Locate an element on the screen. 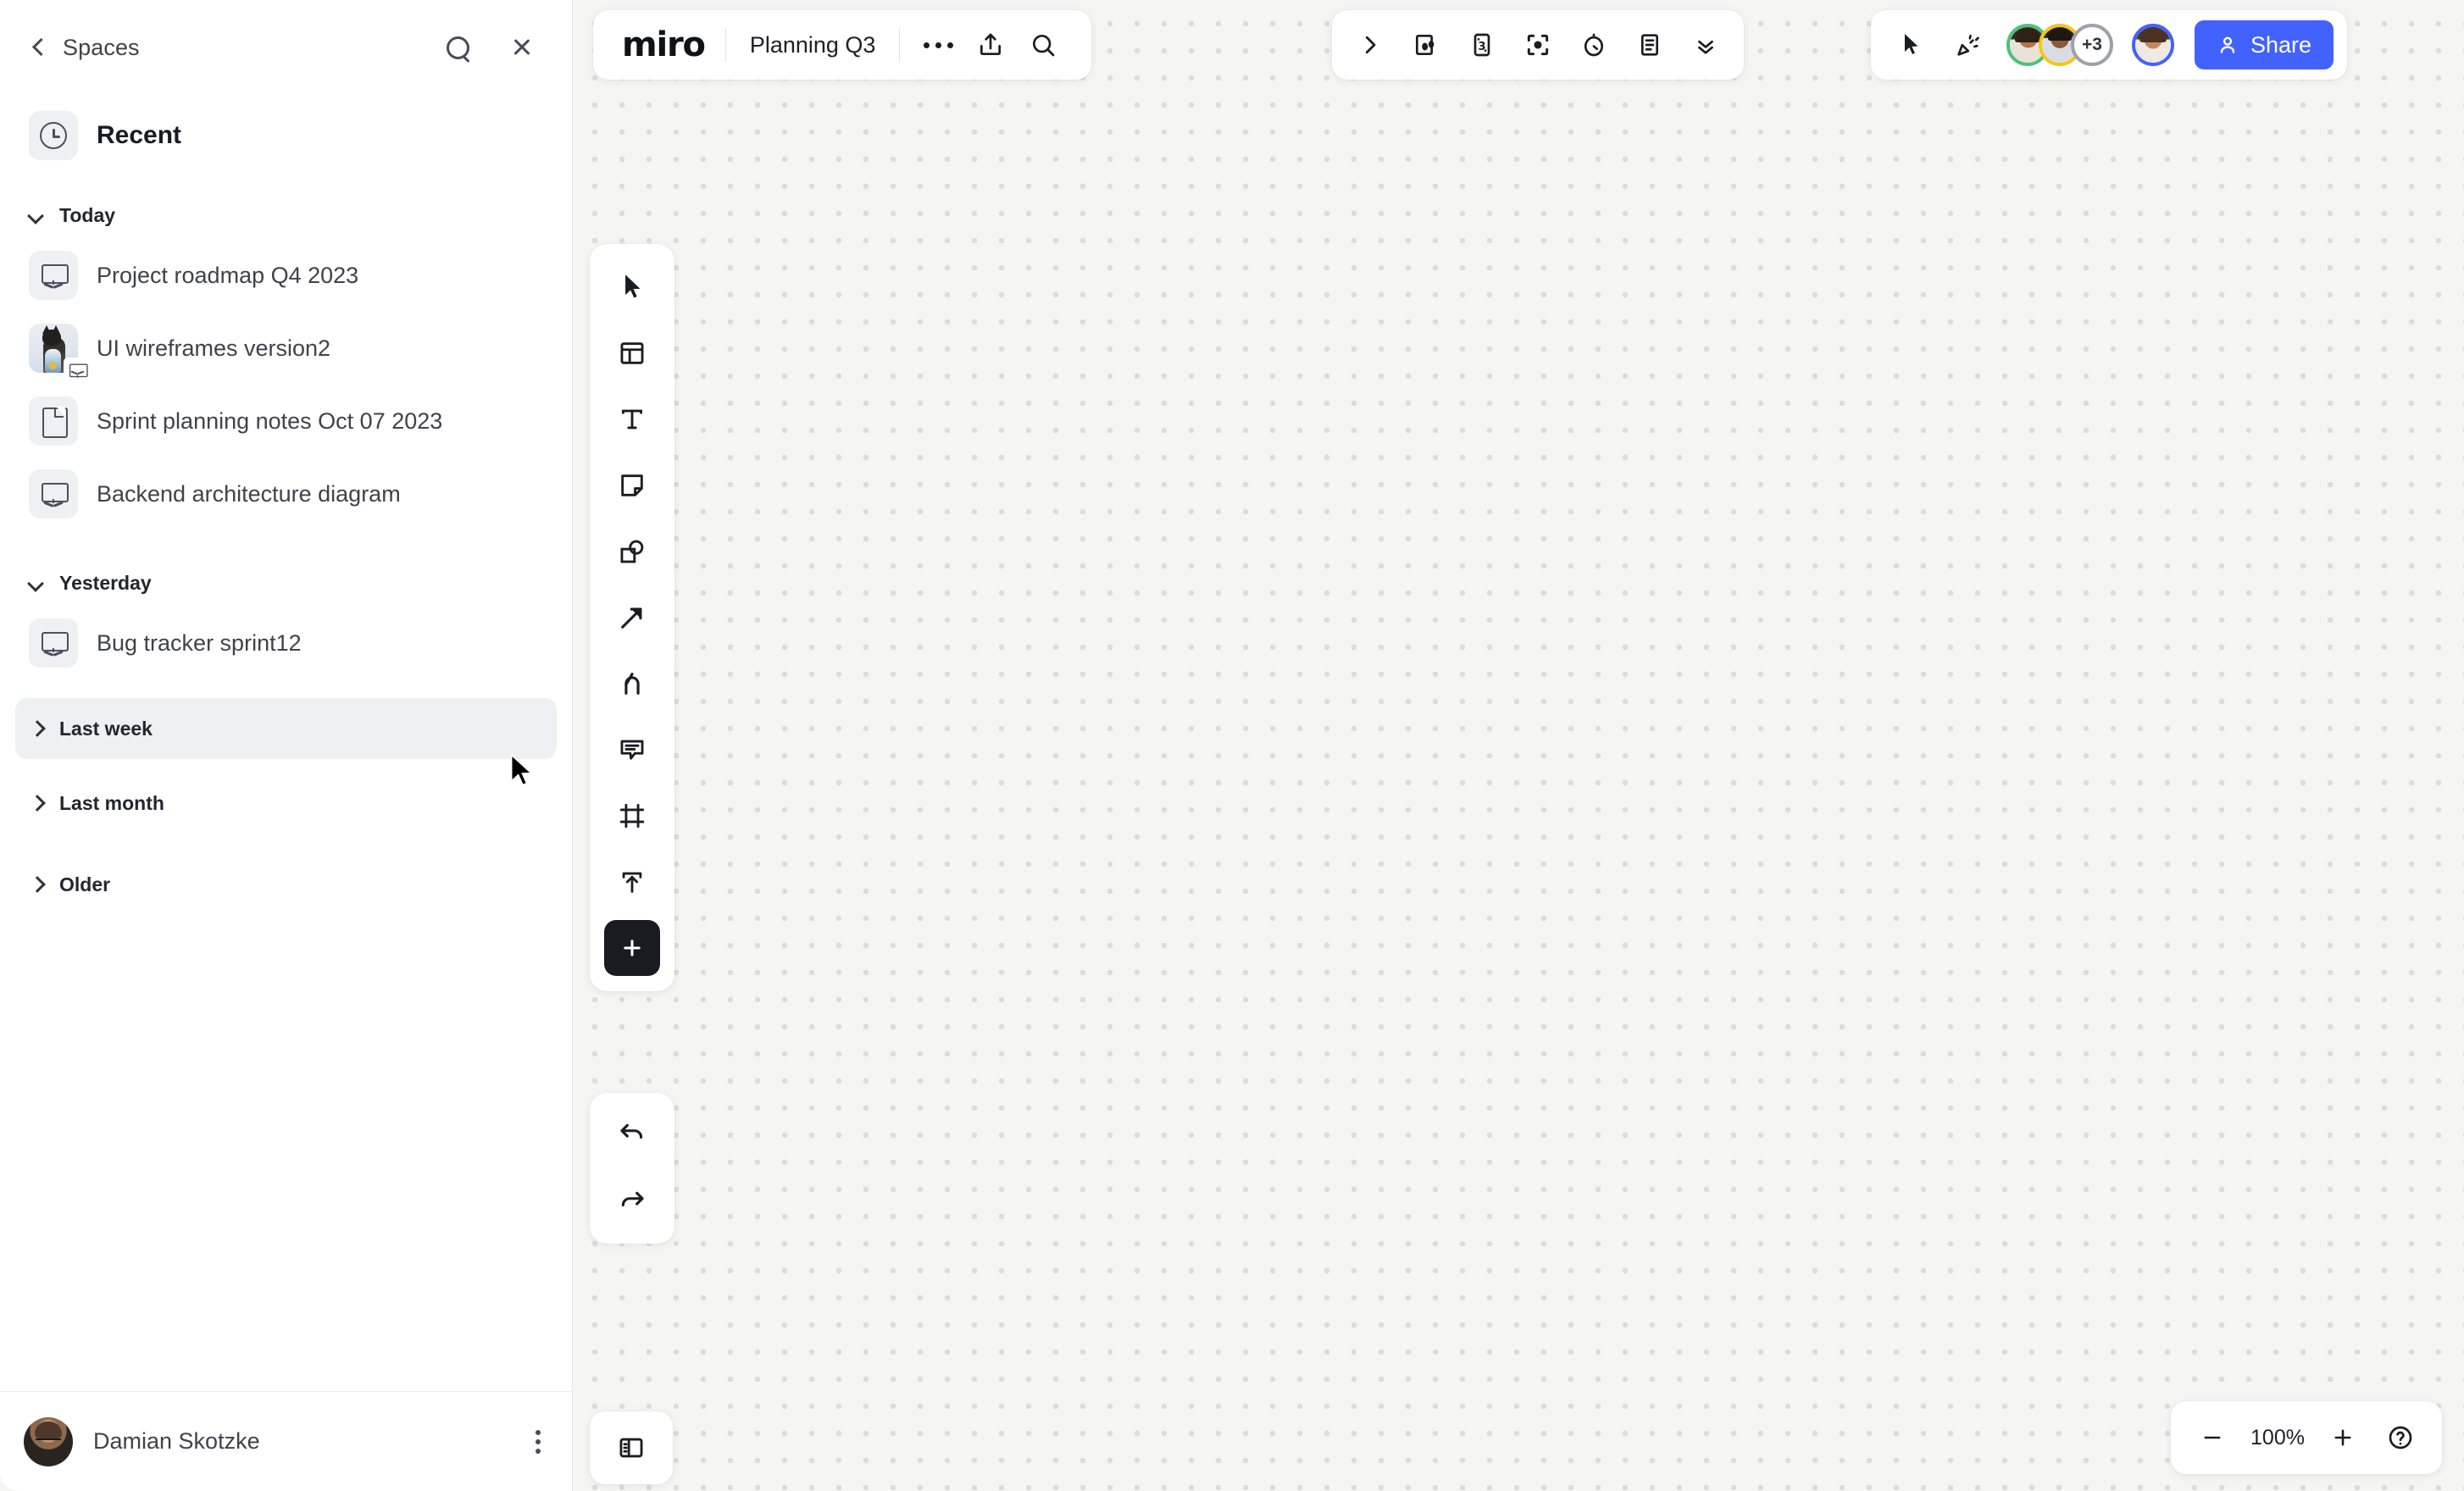 The height and width of the screenshot is (1491, 2464). group-label: Last month is located at coordinates (112, 803).